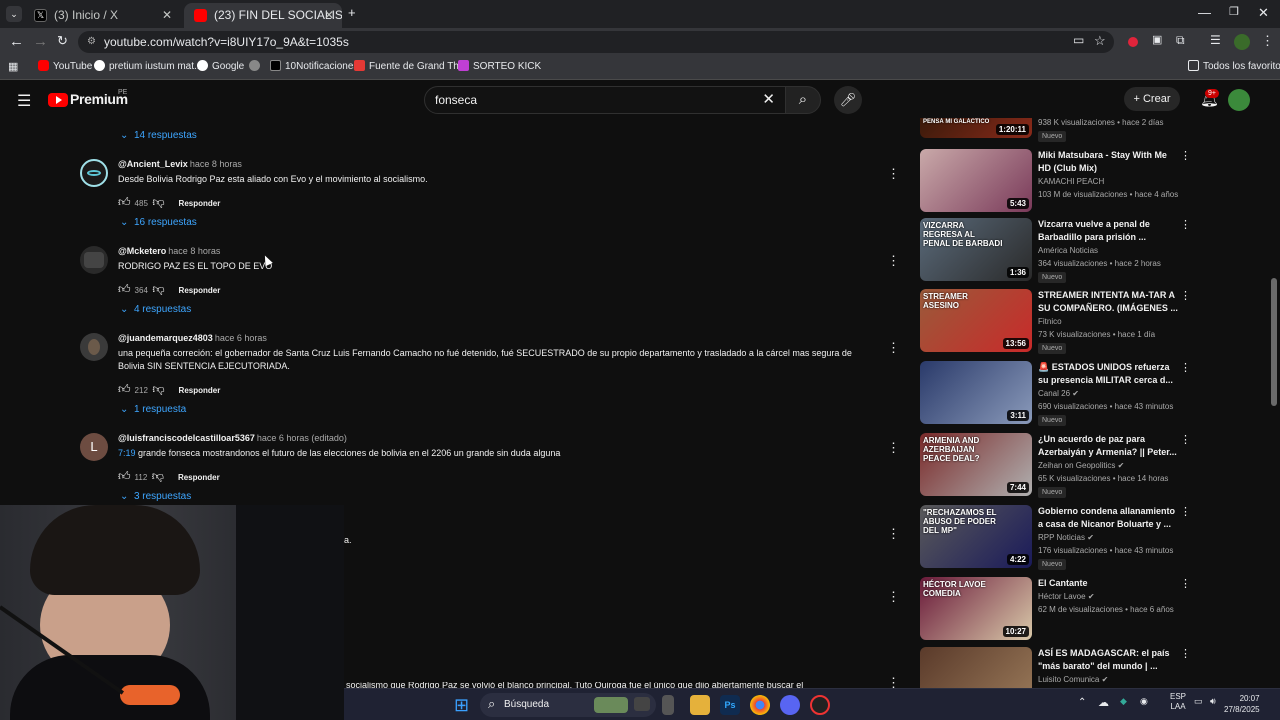 The width and height of the screenshot is (1280, 720). I want to click on discord-icon, so click(790, 705).